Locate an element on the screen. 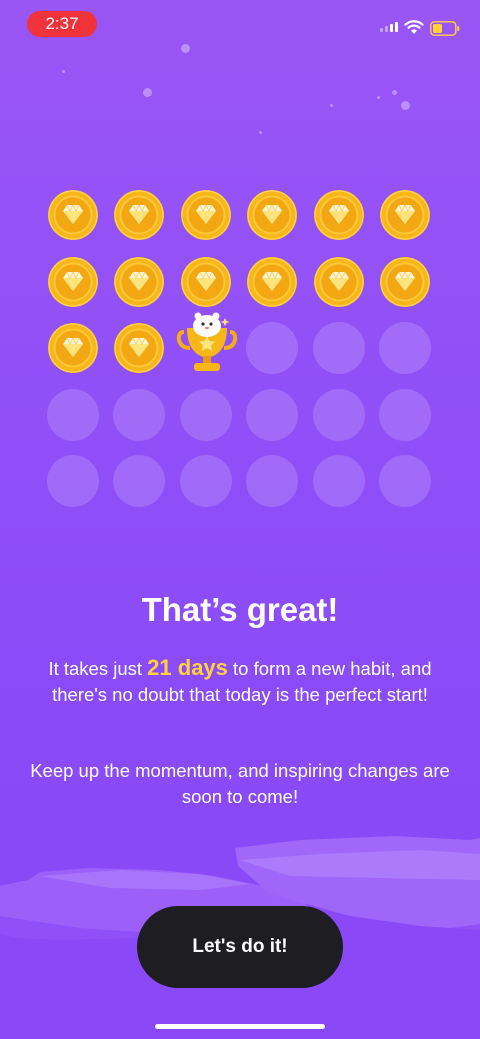 This screenshot has height=1039, width=480. wifi-icon is located at coordinates (414, 27).